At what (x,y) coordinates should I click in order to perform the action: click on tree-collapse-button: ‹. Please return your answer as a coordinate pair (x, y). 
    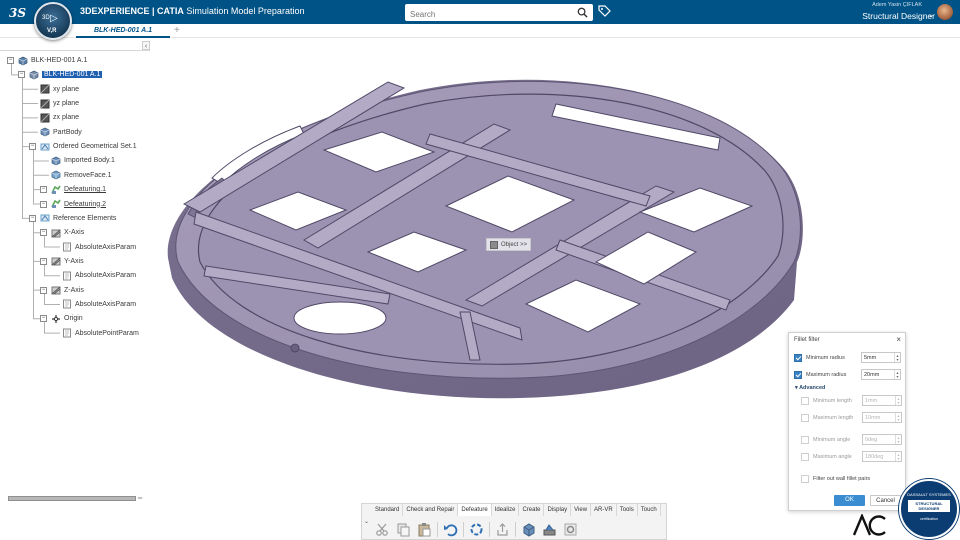
    Looking at the image, I should click on (146, 45).